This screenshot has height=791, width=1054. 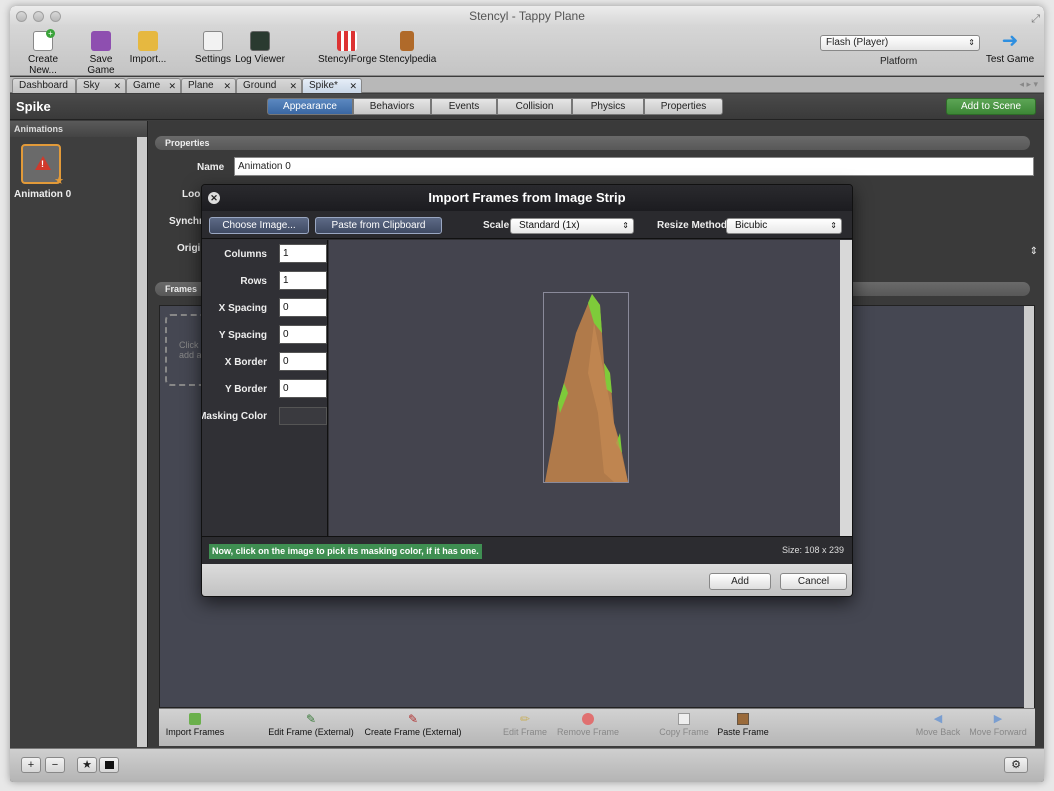 What do you see at coordinates (214, 198) in the screenshot?
I see `close-icon: ✕` at bounding box center [214, 198].